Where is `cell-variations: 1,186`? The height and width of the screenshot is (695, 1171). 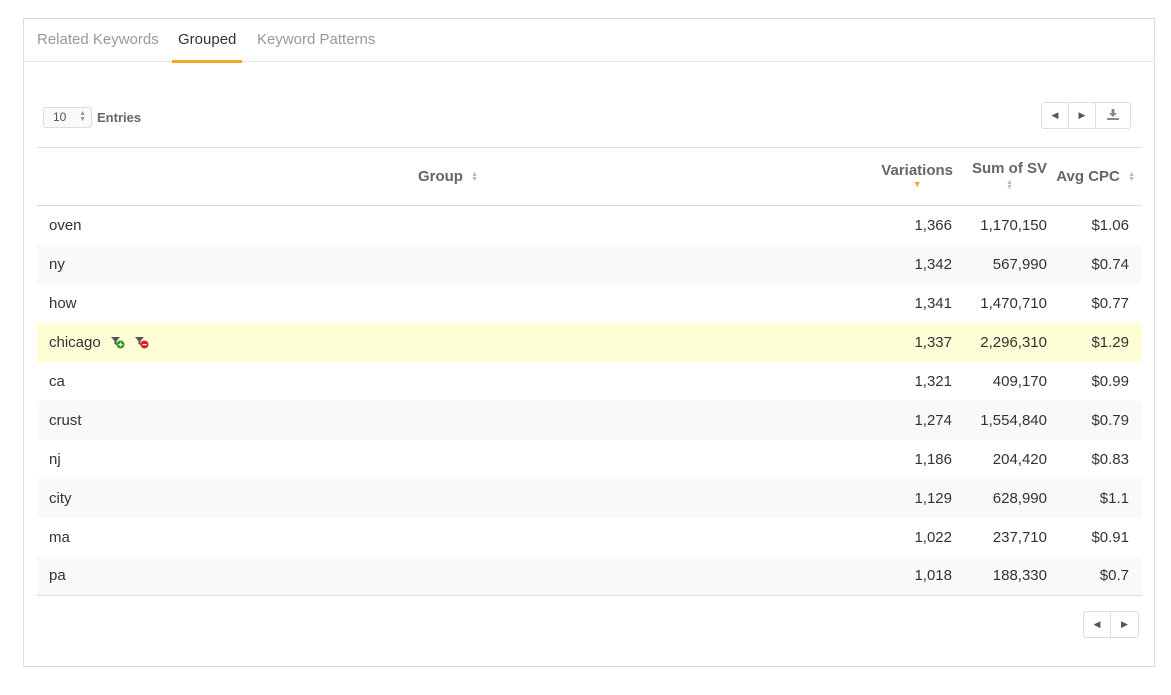
cell-variations: 1,186 is located at coordinates (933, 459).